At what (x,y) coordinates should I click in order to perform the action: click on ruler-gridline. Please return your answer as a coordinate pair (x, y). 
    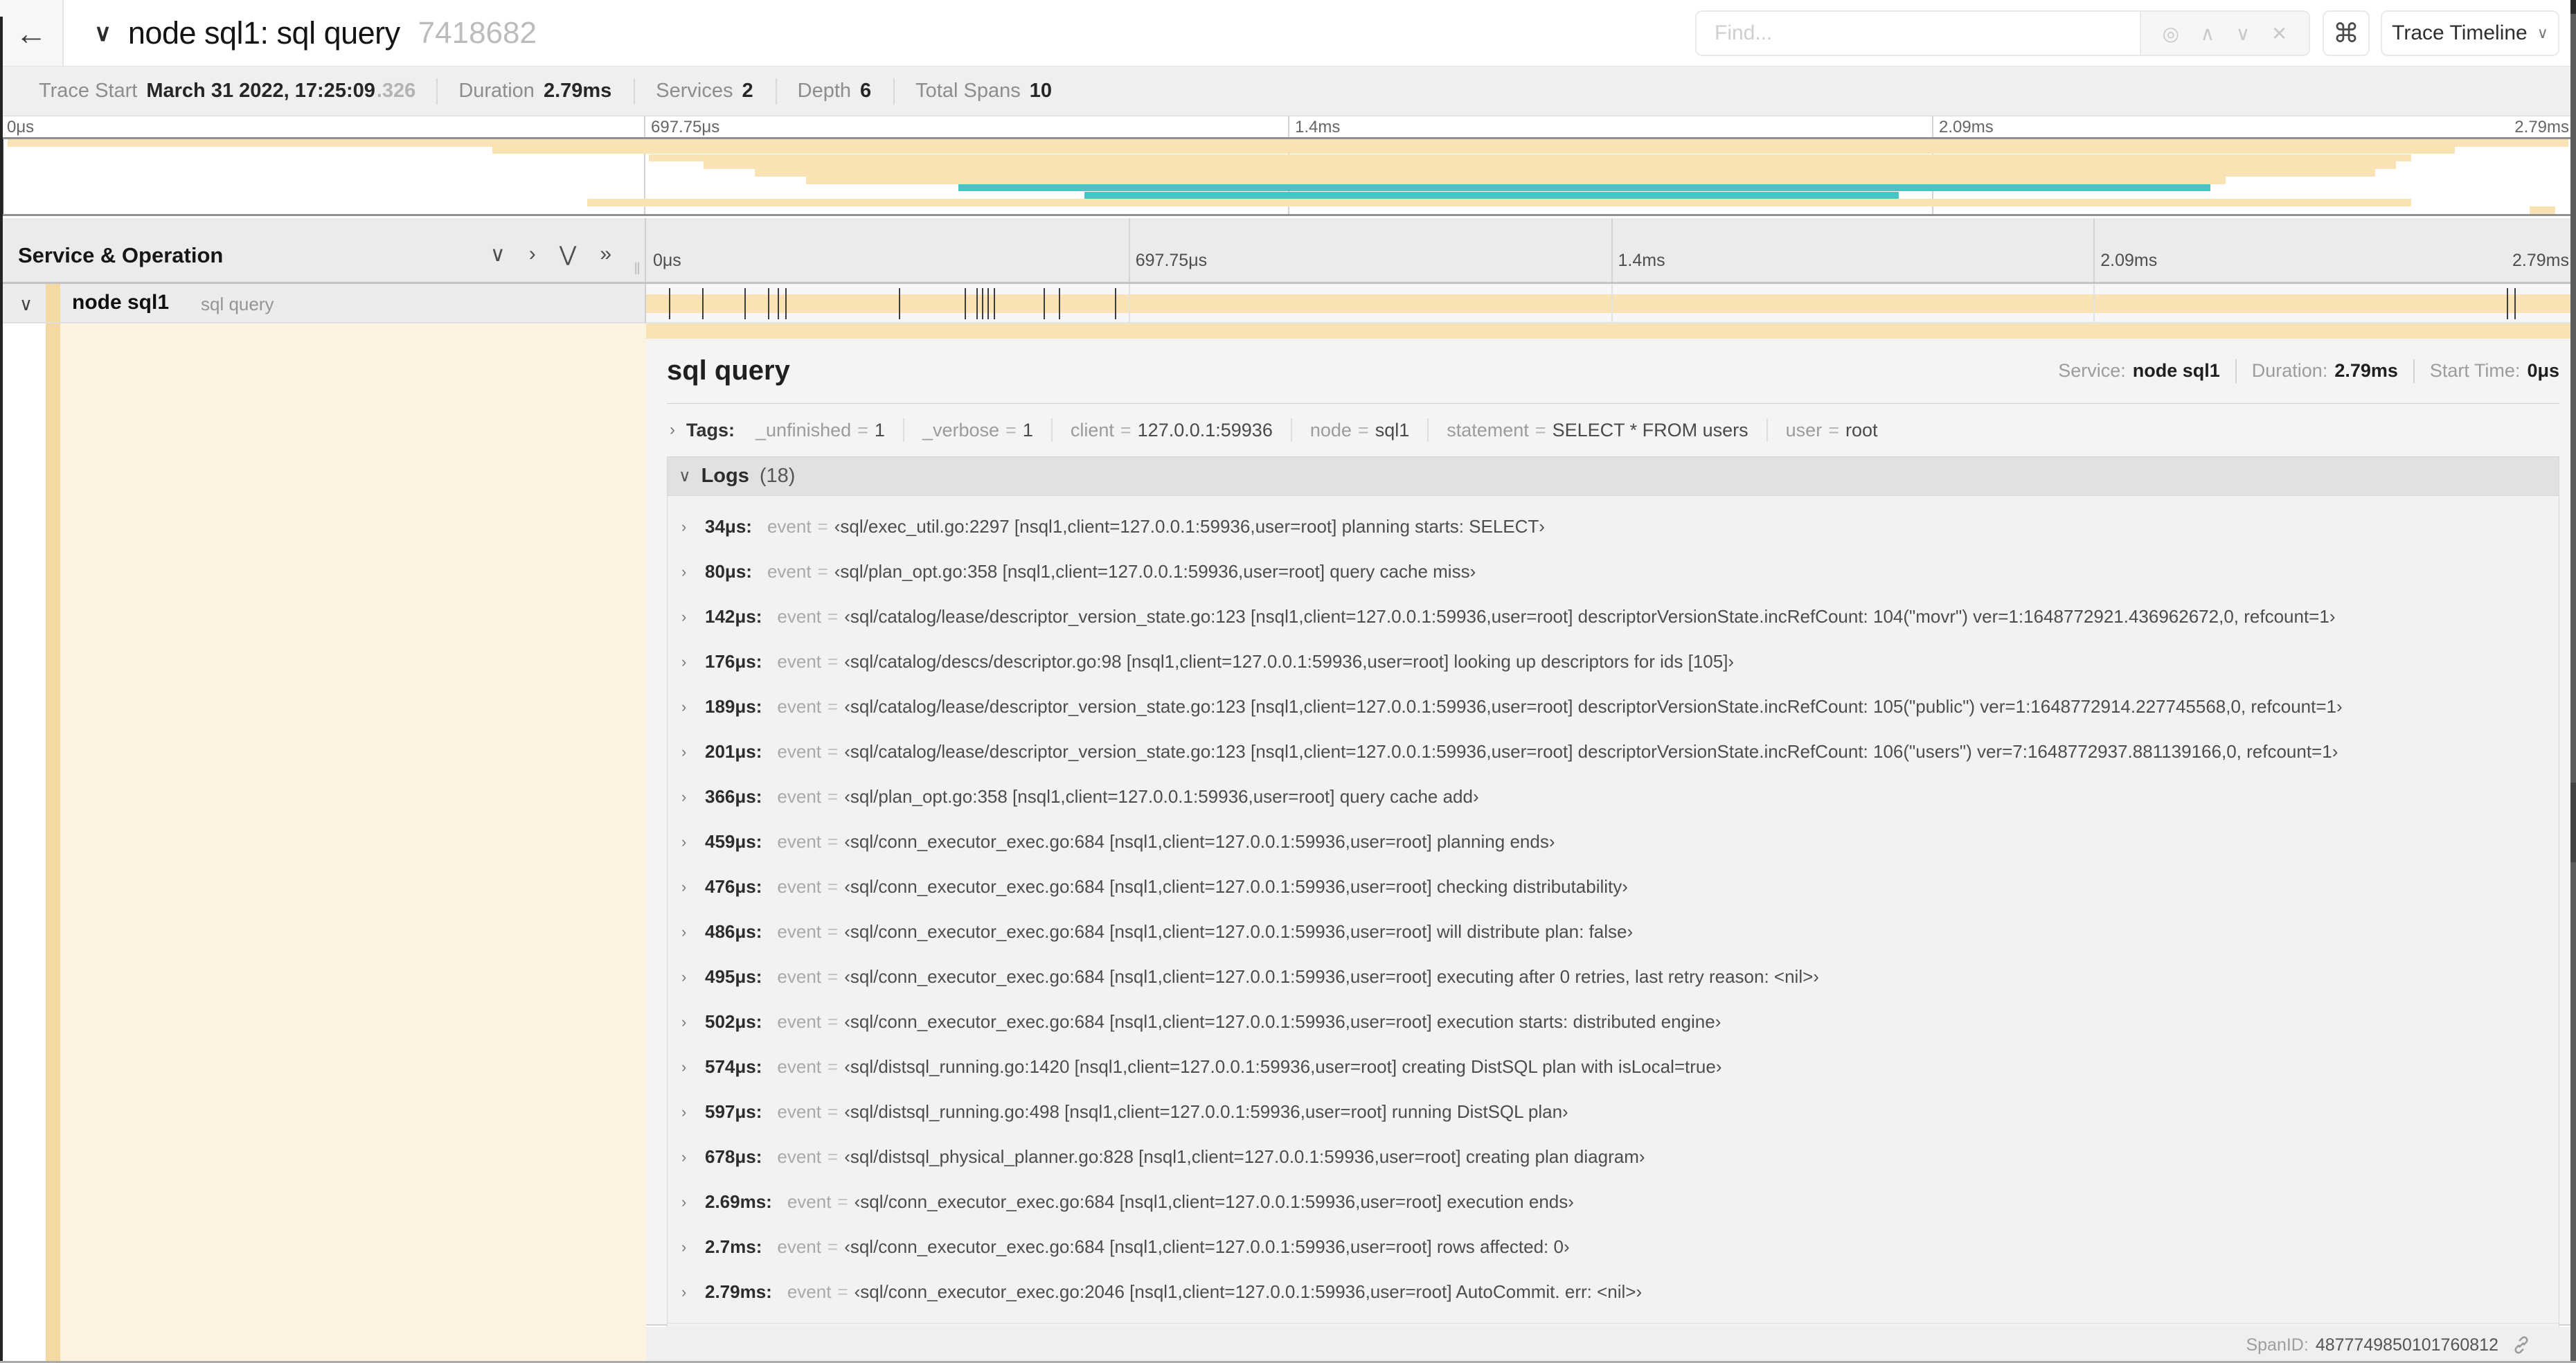
    Looking at the image, I should click on (1933, 127).